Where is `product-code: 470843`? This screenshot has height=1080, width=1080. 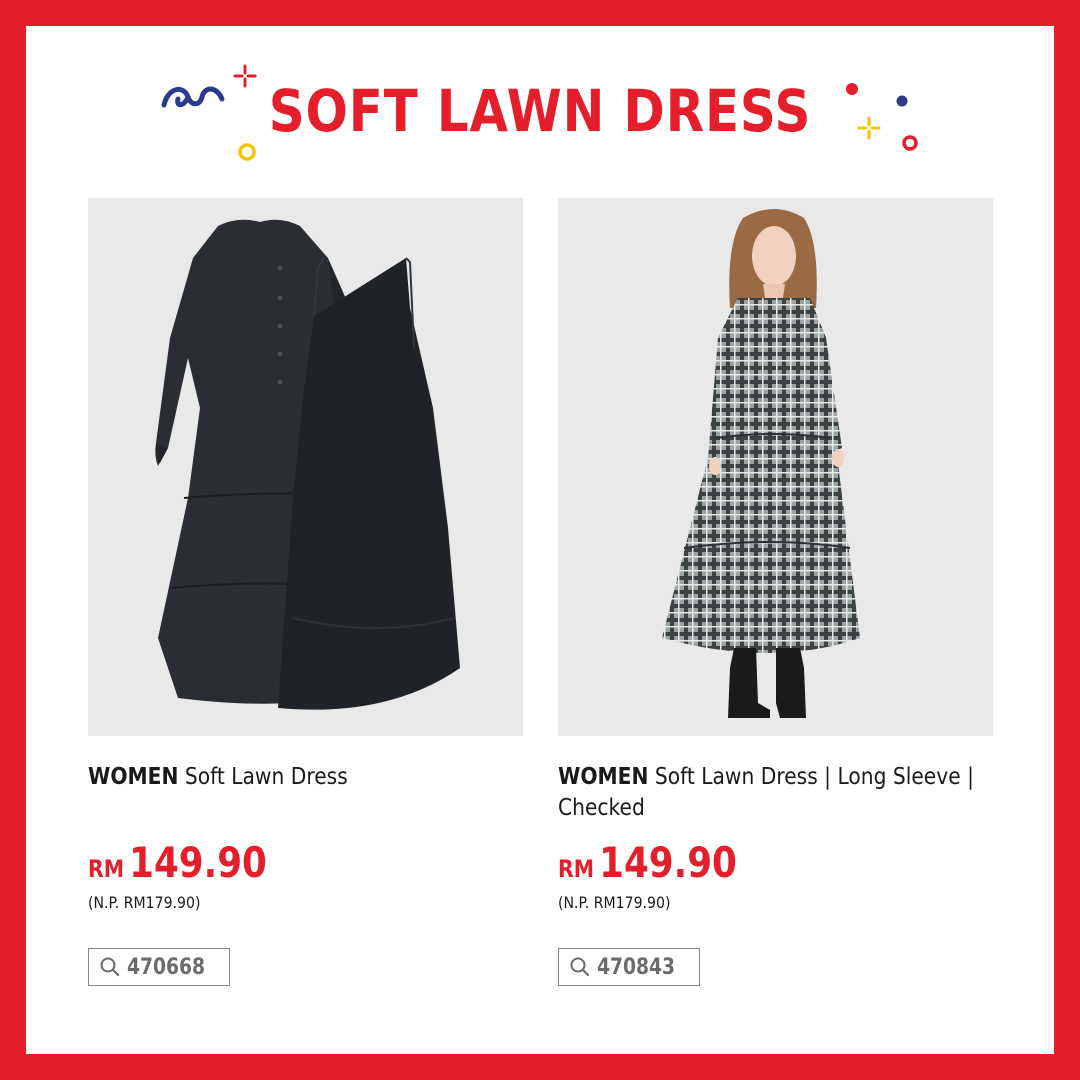 product-code: 470843 is located at coordinates (636, 967).